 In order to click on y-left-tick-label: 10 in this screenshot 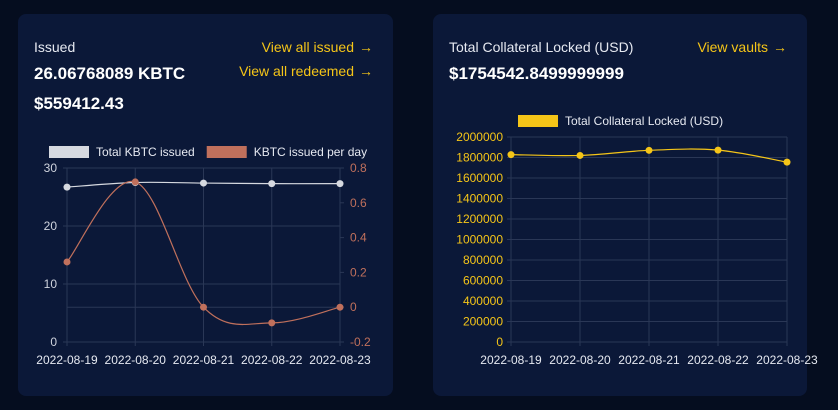, I will do `click(51, 284)`.